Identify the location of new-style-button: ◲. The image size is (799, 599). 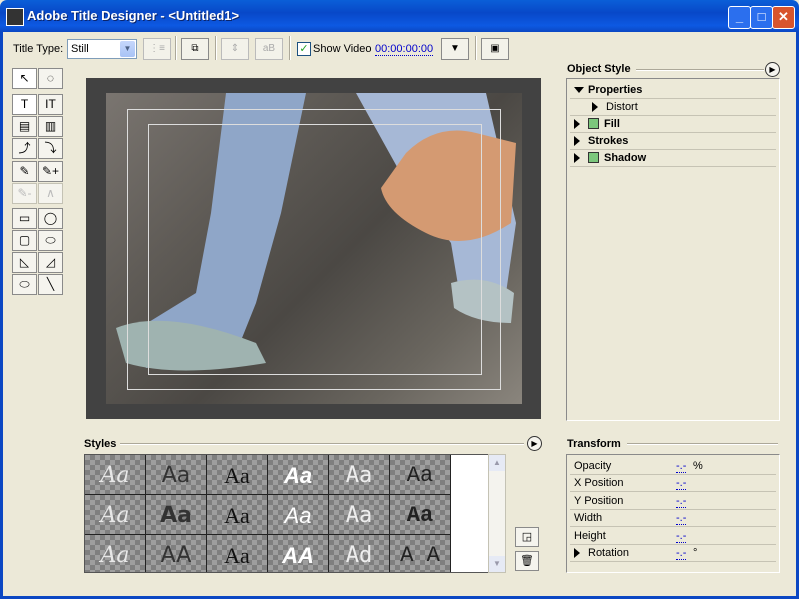
(527, 537).